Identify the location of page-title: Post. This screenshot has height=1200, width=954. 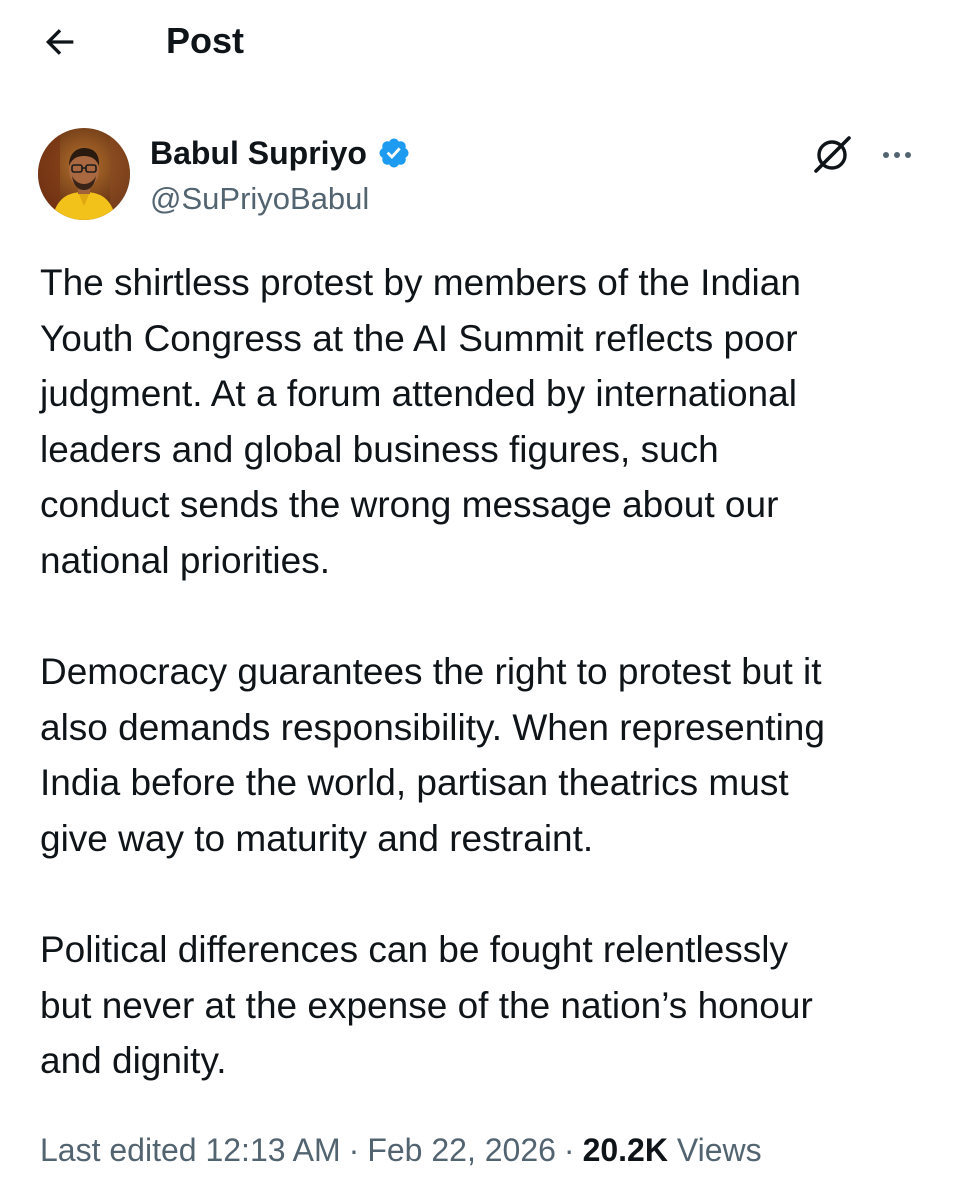
(205, 40).